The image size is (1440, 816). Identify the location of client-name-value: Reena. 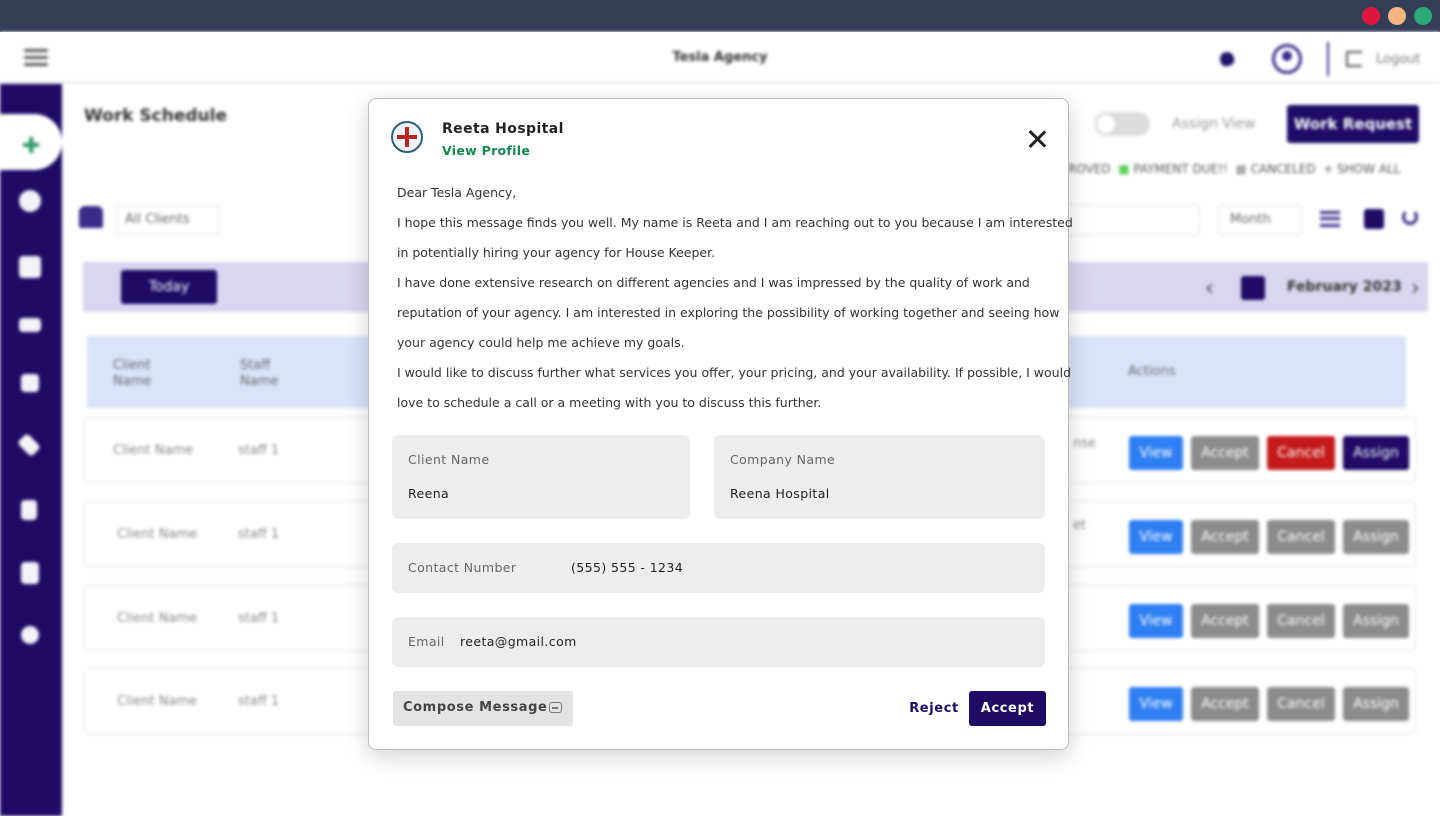
(429, 493).